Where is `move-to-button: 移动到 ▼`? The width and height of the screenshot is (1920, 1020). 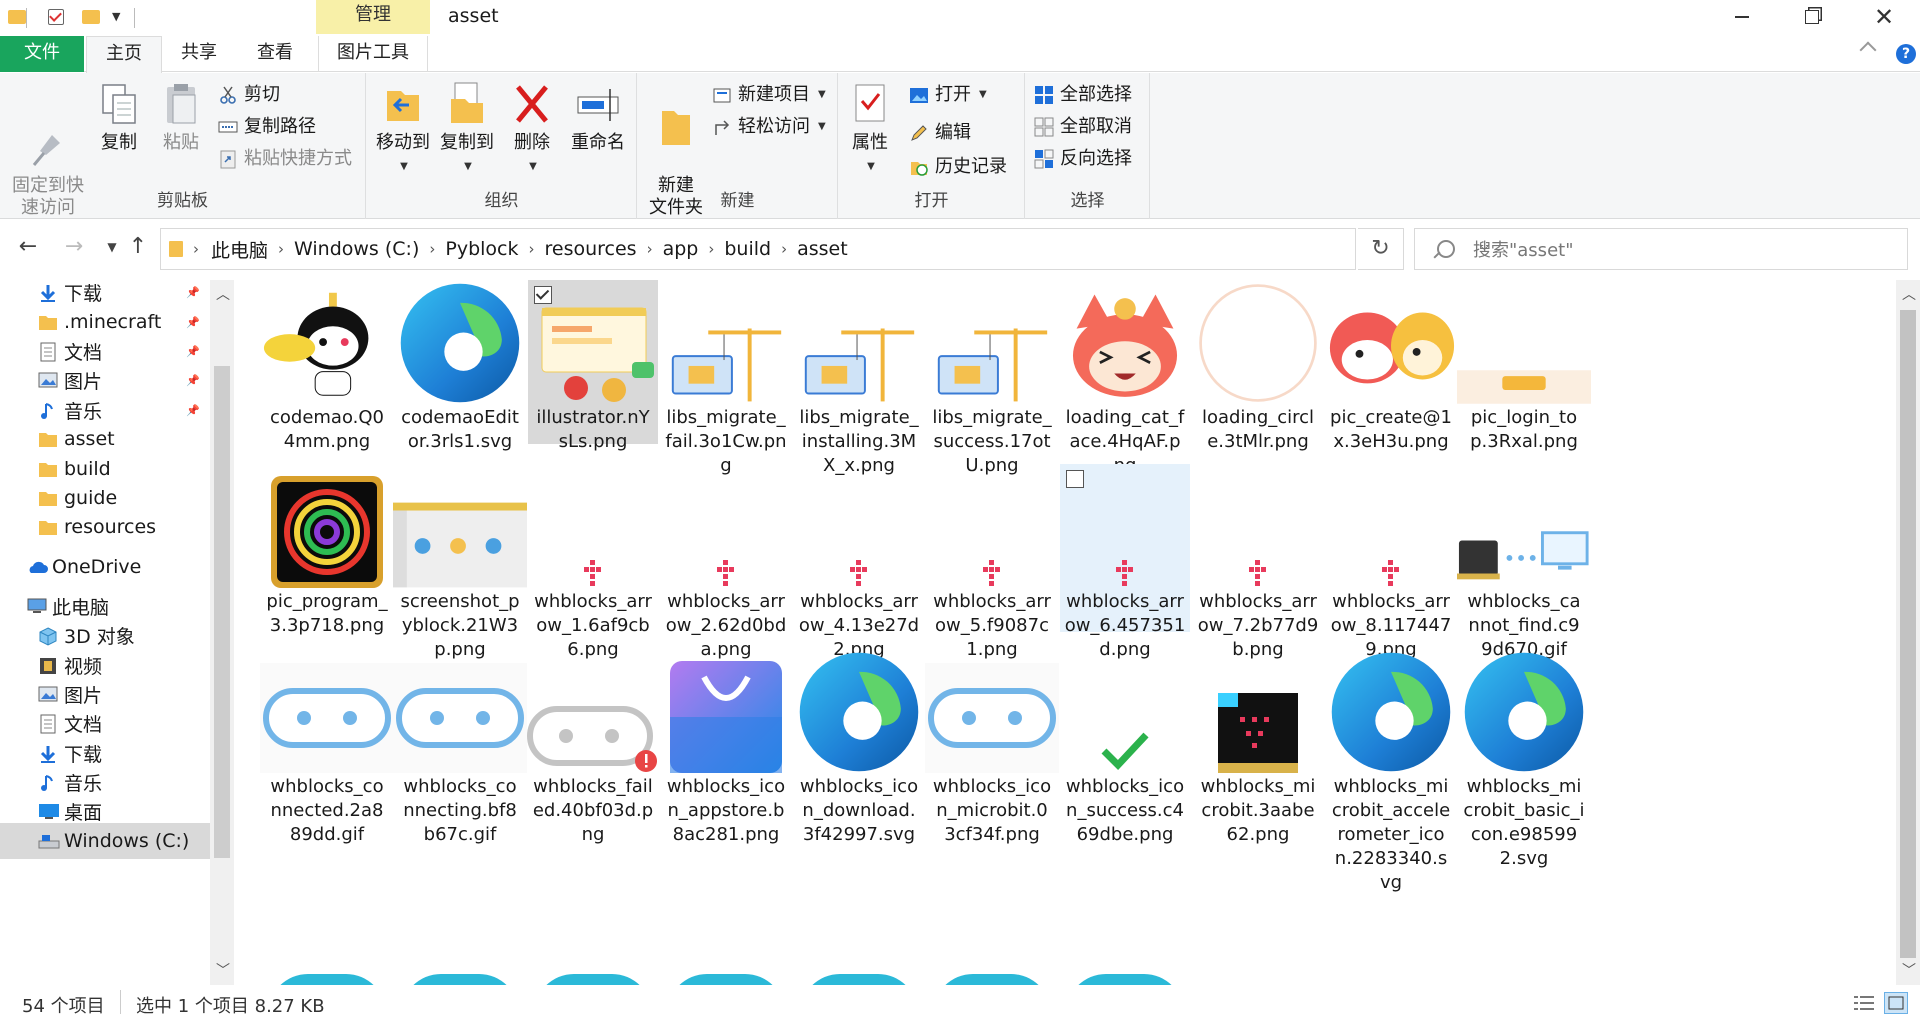
move-to-button: 移动到 ▼ is located at coordinates (403, 130).